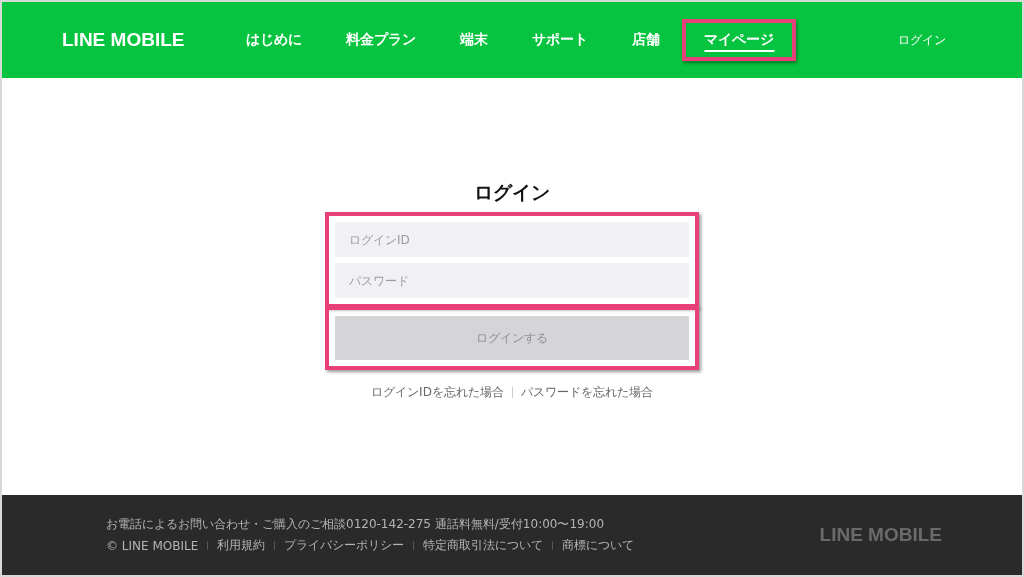 Image resolution: width=1024 pixels, height=577 pixels. What do you see at coordinates (356, 524) in the screenshot?
I see `contact-text: お電話によるお問い合わせ・ご購入のご相談0120-142-275 通話料無料/受付10:00〜19:00` at bounding box center [356, 524].